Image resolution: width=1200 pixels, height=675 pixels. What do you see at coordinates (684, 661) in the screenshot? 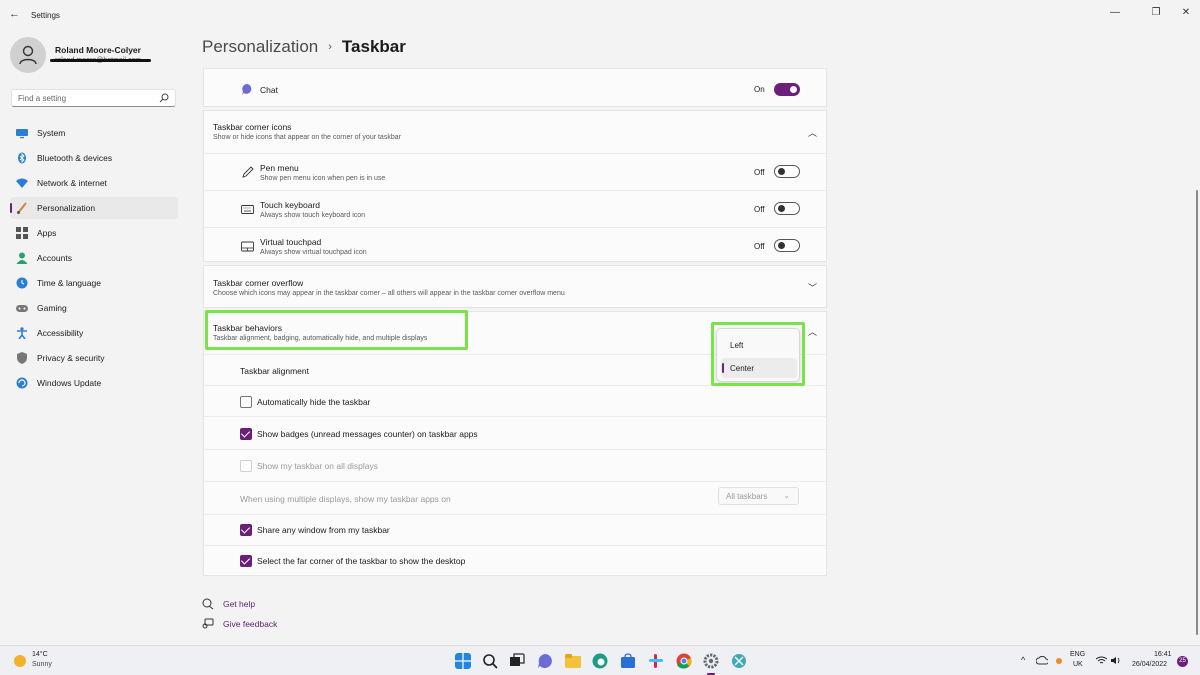
I see `chrome-icon` at bounding box center [684, 661].